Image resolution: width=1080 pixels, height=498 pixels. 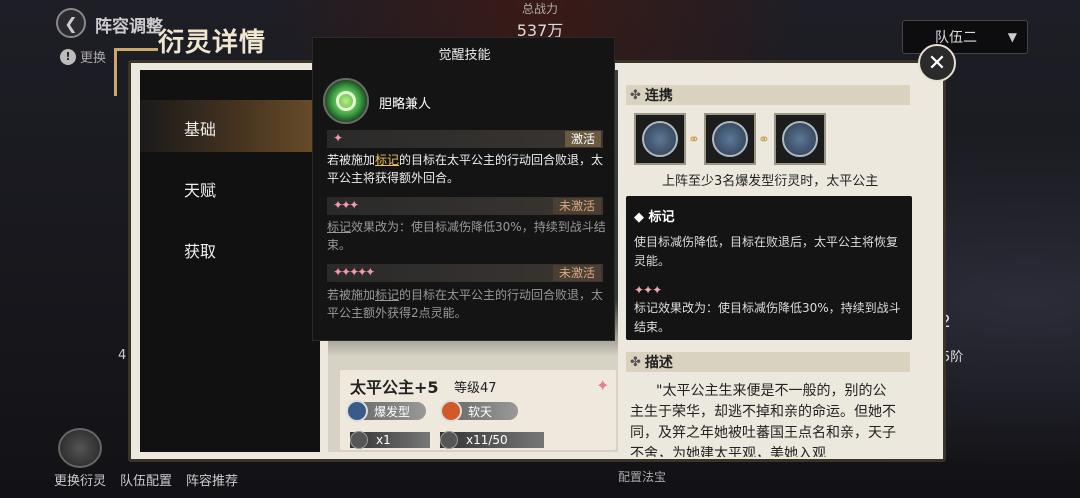 What do you see at coordinates (465, 273) in the screenshot?
I see `tier-5-bar: ✦✦✦✦✦ 未激活` at bounding box center [465, 273].